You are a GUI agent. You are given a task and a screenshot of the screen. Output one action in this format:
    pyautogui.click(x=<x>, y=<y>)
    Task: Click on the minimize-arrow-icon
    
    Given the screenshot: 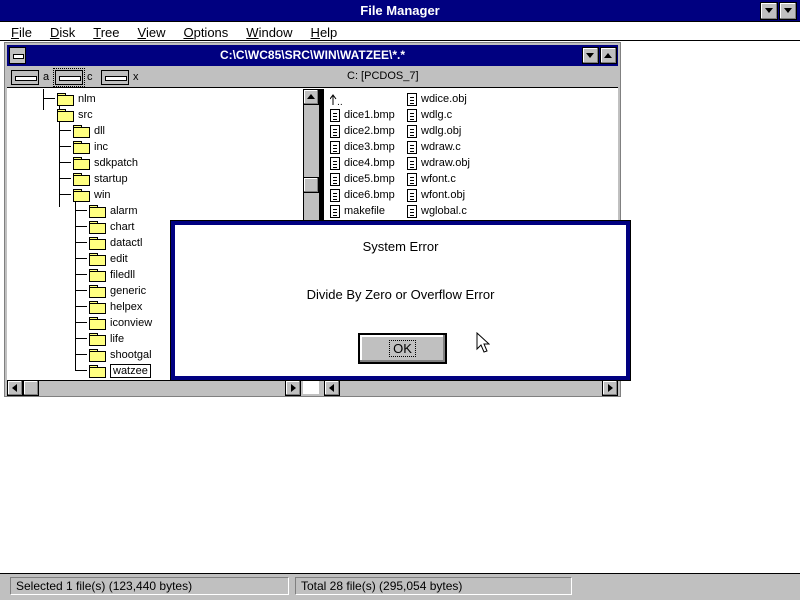 What is the action you would take?
    pyautogui.click(x=769, y=10)
    